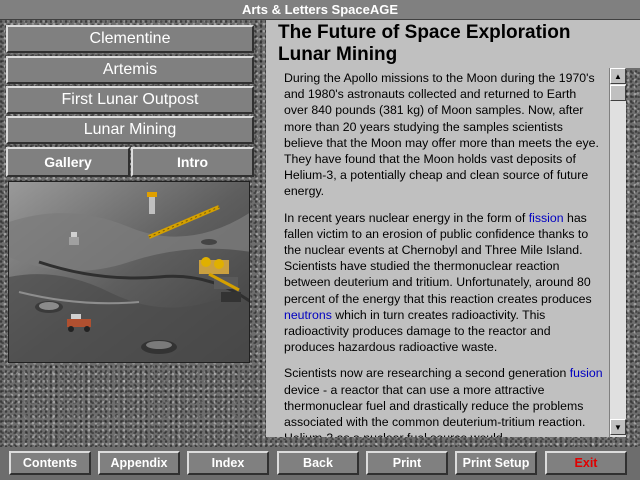  What do you see at coordinates (586, 373) in the screenshot?
I see `fusion-link: fusion` at bounding box center [586, 373].